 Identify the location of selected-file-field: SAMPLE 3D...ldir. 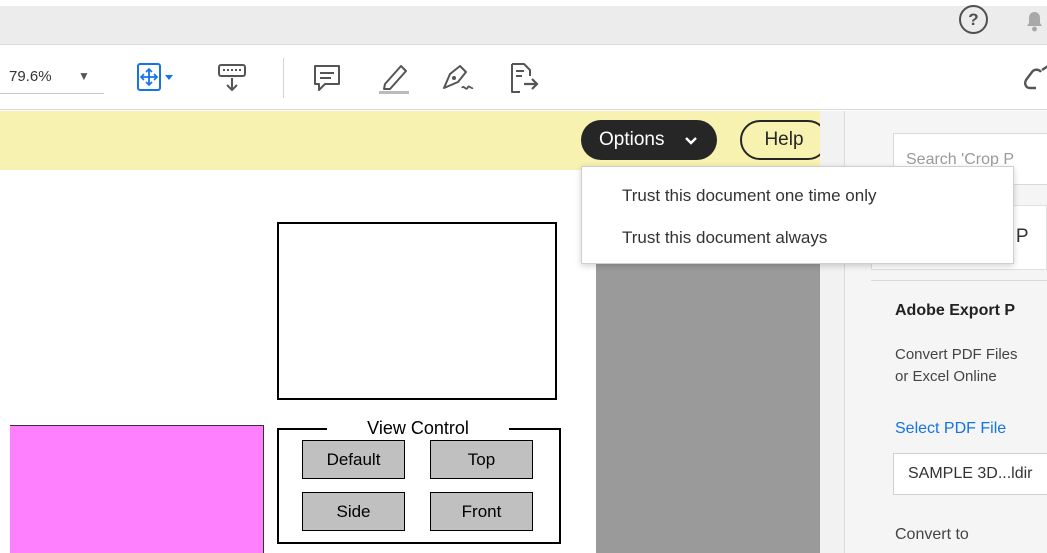
(970, 474).